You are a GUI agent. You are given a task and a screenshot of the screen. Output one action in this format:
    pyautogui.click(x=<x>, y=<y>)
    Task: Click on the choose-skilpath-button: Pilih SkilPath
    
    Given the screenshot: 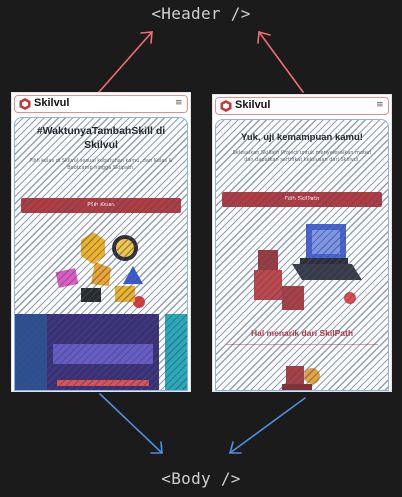 What is the action you would take?
    pyautogui.click(x=302, y=199)
    